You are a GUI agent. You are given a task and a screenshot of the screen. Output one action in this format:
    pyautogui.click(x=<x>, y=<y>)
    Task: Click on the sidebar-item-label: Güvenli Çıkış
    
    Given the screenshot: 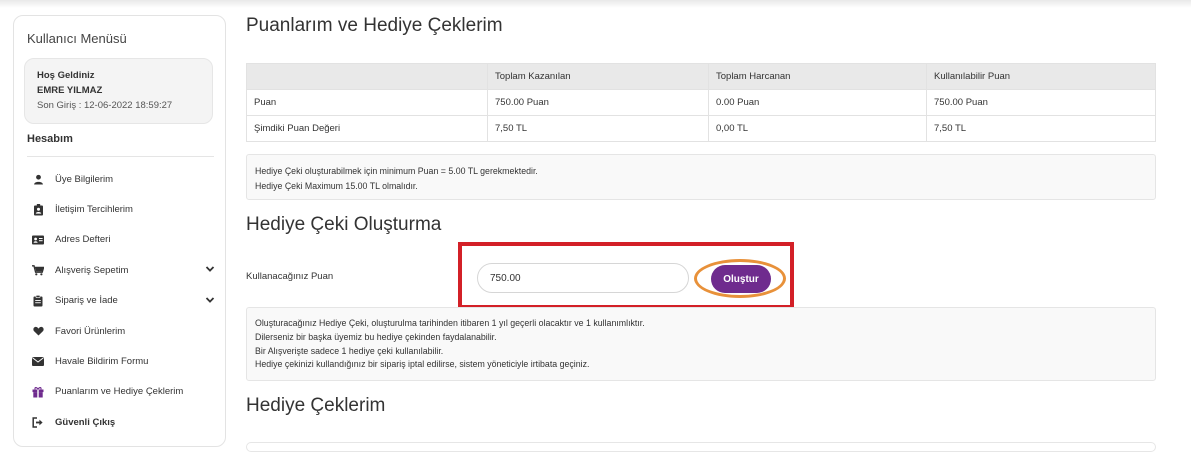 What is the action you would take?
    pyautogui.click(x=85, y=422)
    